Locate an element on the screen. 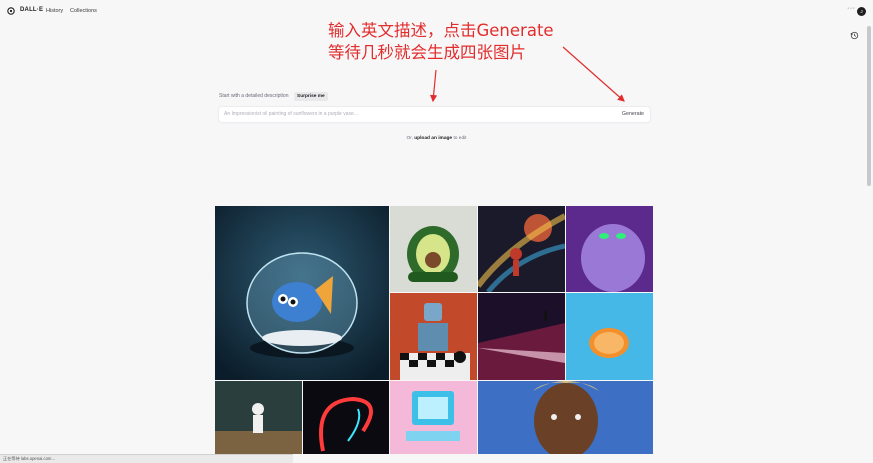  scrollbar is located at coordinates (869, 238).